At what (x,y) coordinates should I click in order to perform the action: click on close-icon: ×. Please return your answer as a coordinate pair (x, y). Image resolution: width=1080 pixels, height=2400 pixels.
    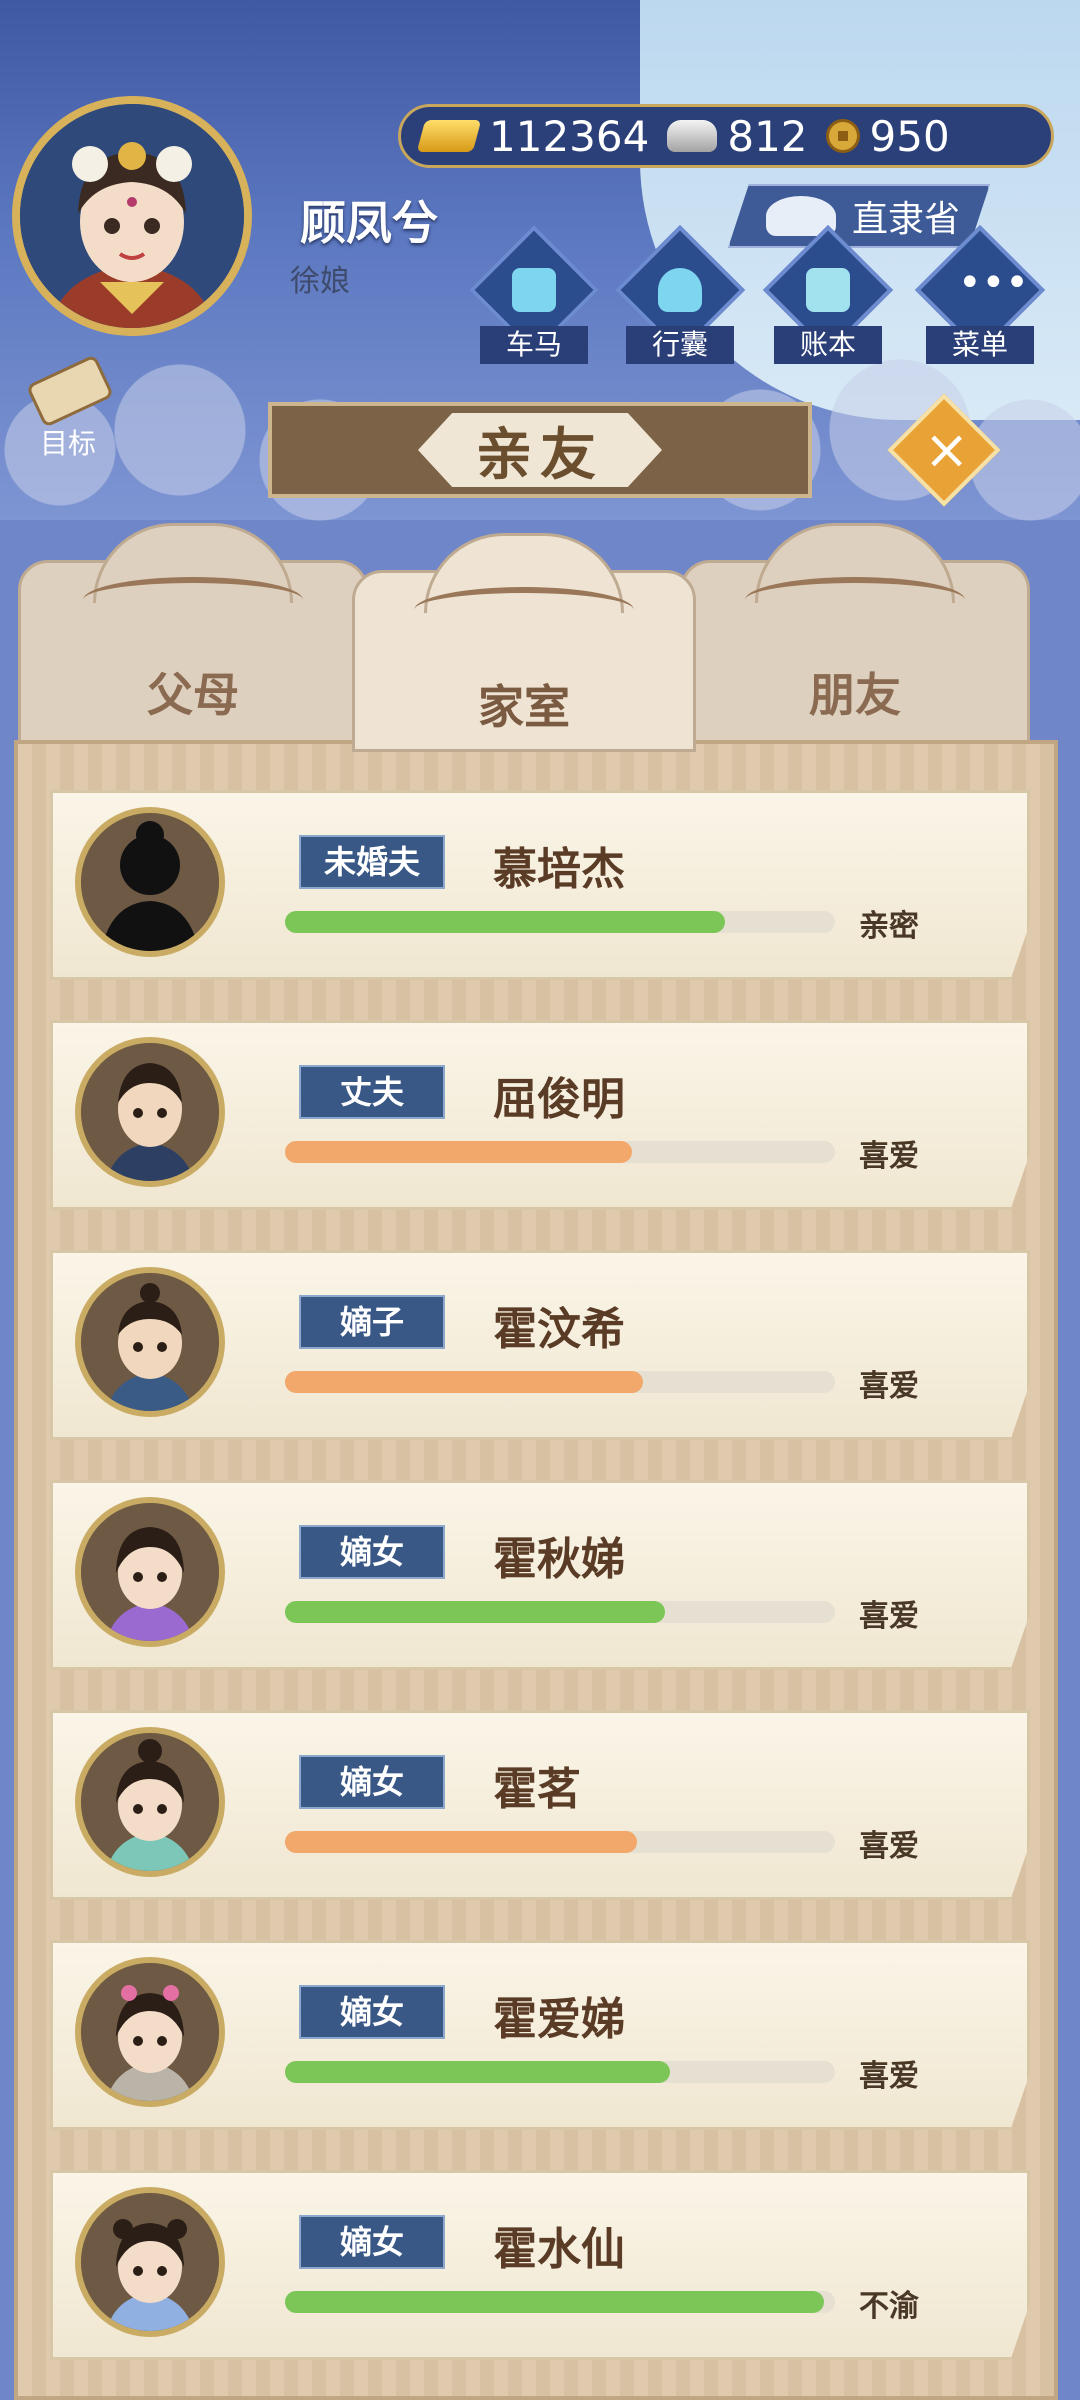
    Looking at the image, I should click on (947, 449).